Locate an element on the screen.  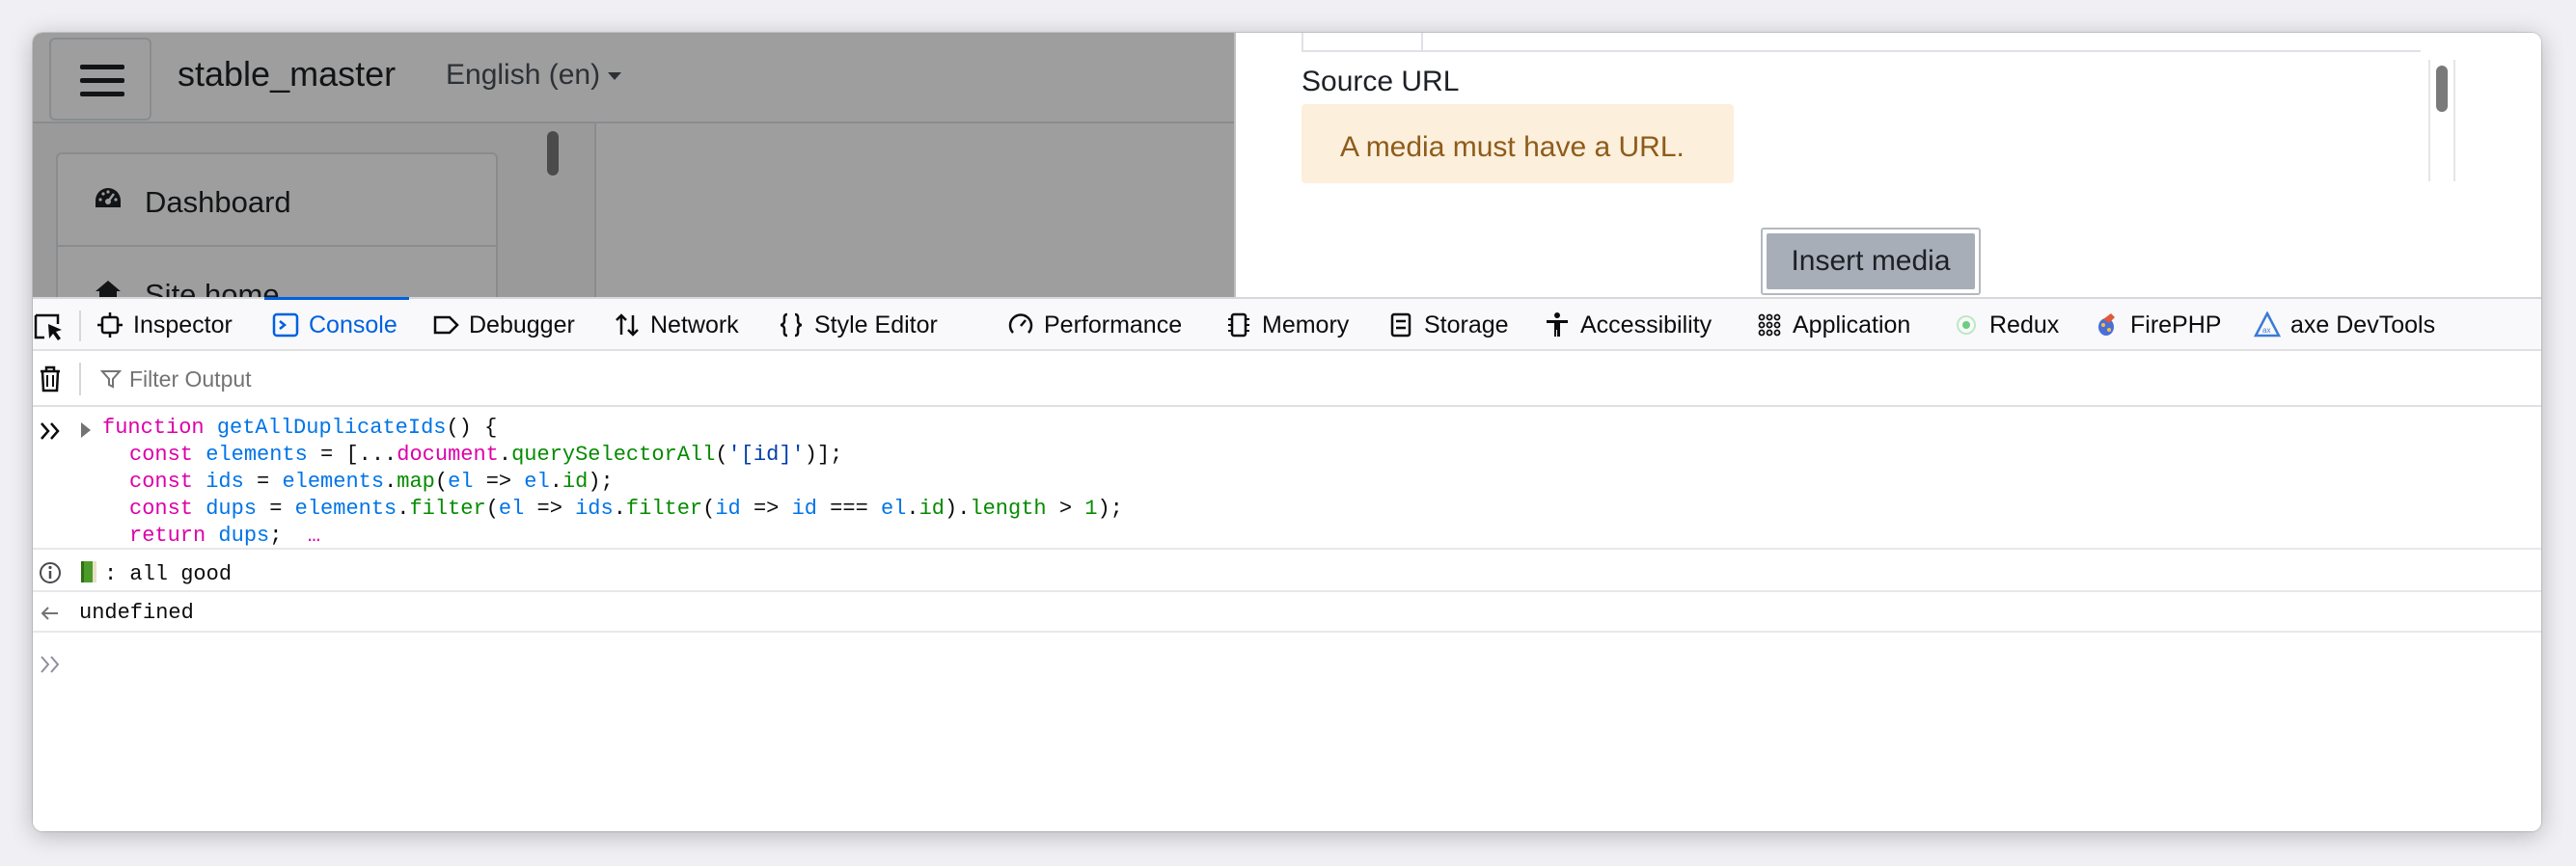
filter-output-input is located at coordinates (563, 379).